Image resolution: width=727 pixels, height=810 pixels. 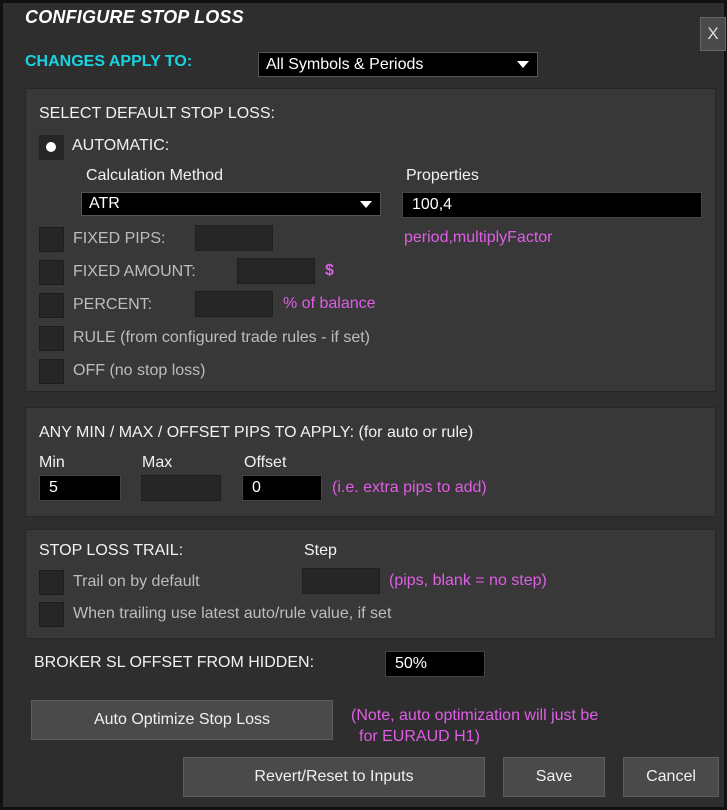 What do you see at coordinates (104, 203) in the screenshot?
I see `calc-method-value: ATR` at bounding box center [104, 203].